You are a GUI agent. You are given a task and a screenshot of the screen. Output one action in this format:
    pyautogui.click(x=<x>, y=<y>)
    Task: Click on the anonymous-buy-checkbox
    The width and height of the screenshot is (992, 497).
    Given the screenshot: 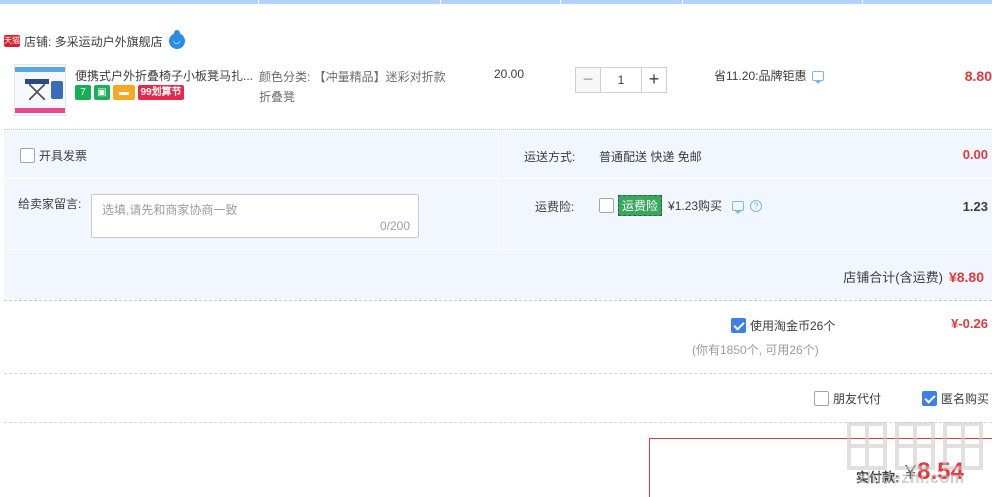 What is the action you would take?
    pyautogui.click(x=929, y=398)
    